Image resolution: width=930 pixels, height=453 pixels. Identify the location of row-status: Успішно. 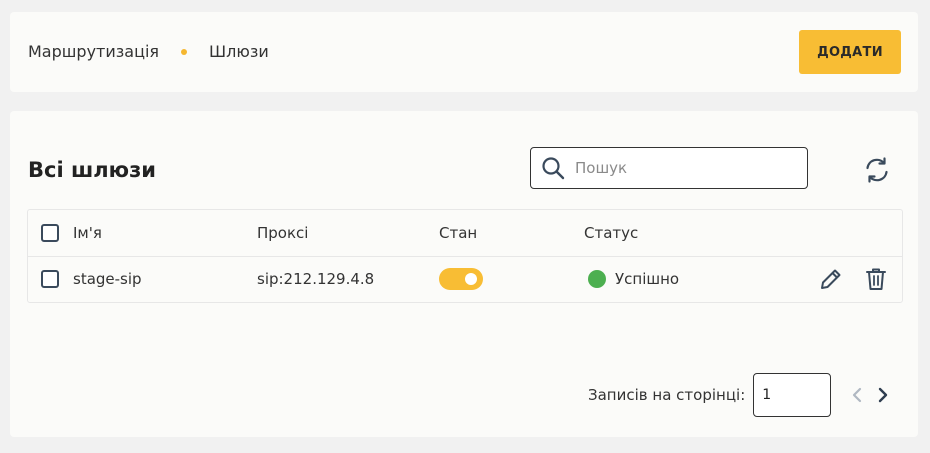
(647, 279).